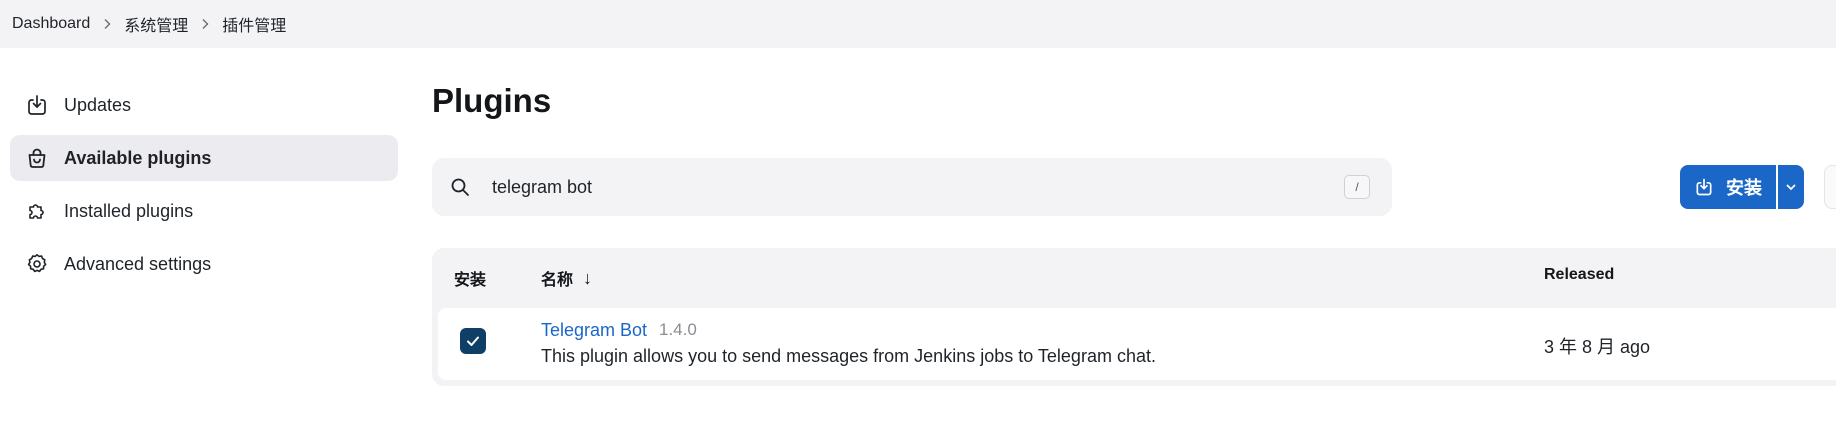 This screenshot has width=1836, height=437. What do you see at coordinates (492, 100) in the screenshot?
I see `page-title: Plugins` at bounding box center [492, 100].